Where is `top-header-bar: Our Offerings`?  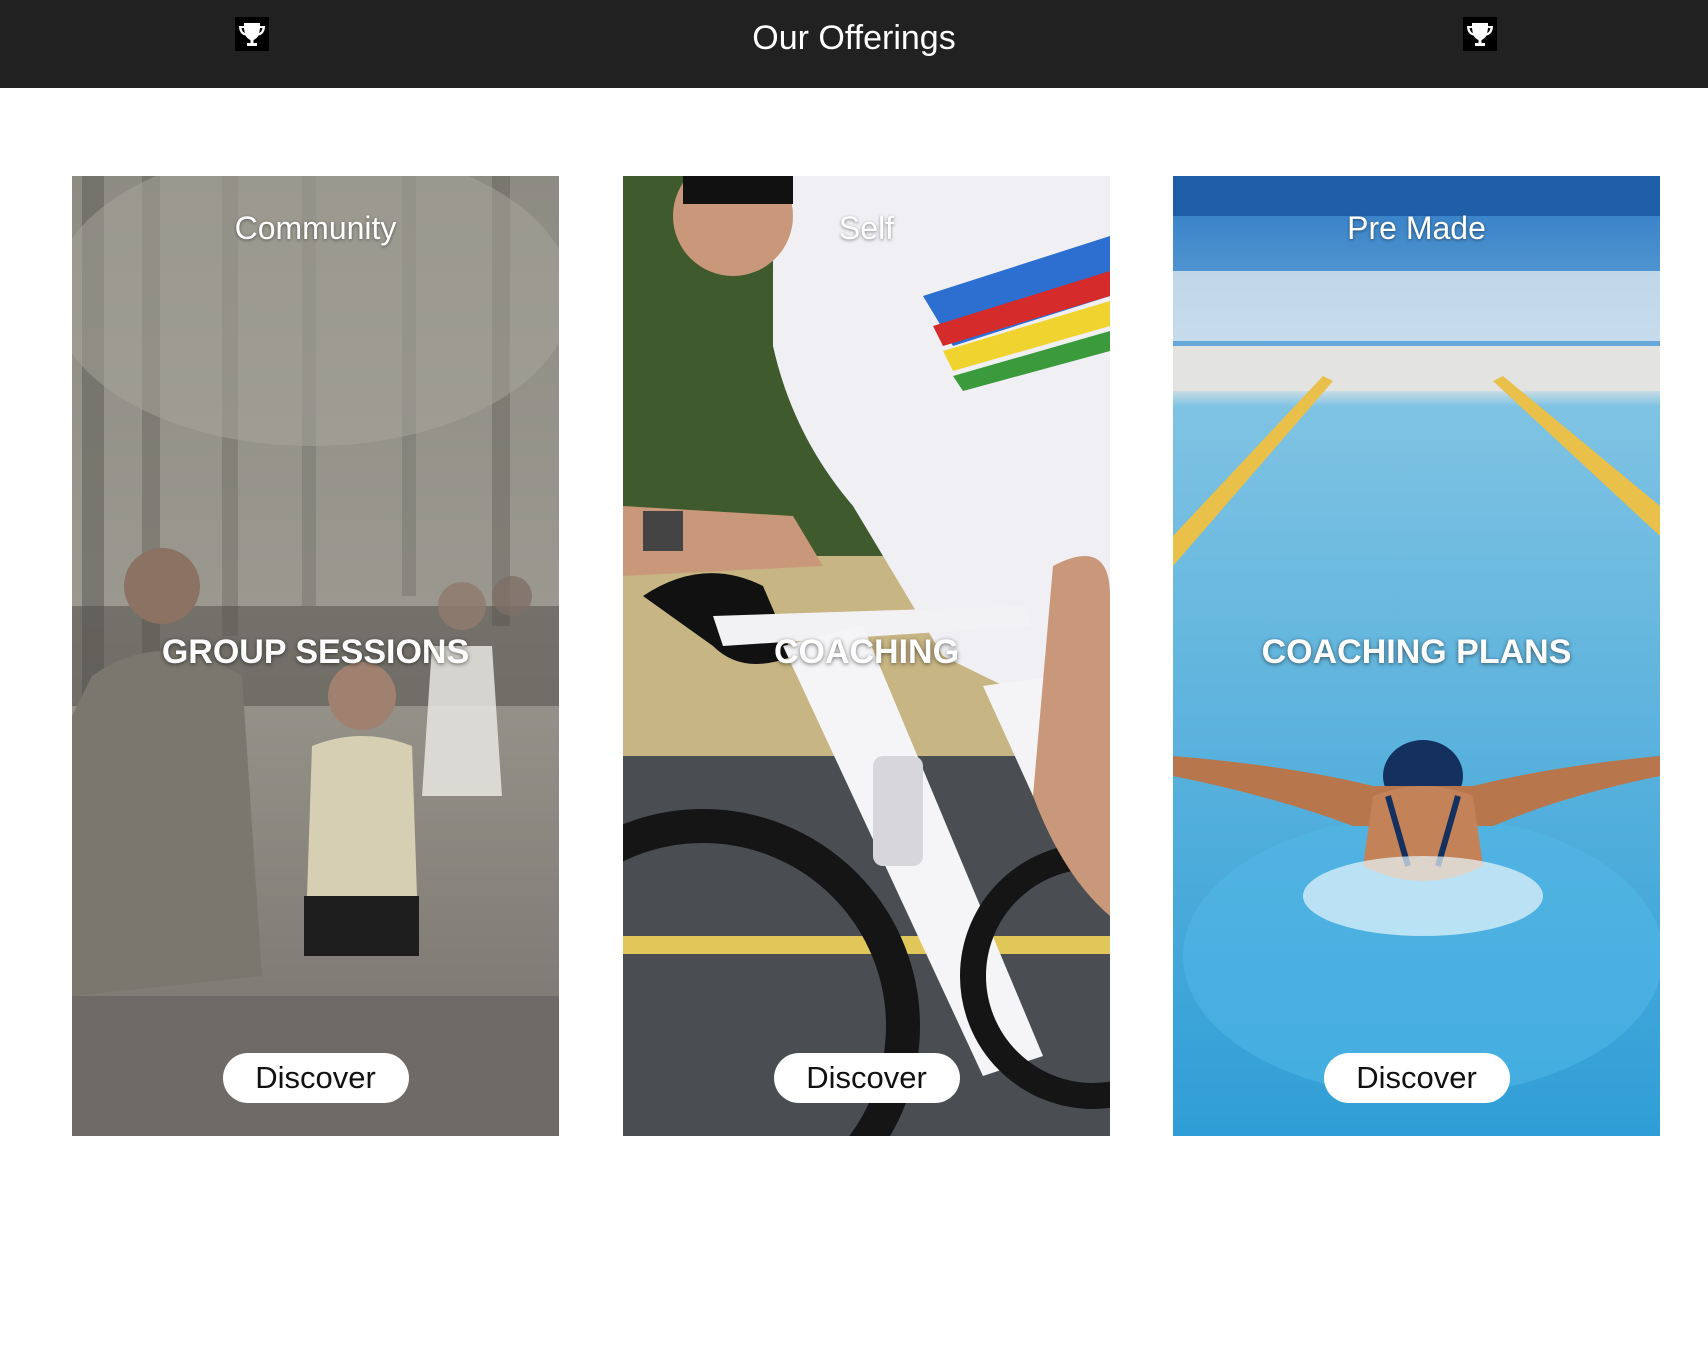
top-header-bar: Our Offerings is located at coordinates (854, 44).